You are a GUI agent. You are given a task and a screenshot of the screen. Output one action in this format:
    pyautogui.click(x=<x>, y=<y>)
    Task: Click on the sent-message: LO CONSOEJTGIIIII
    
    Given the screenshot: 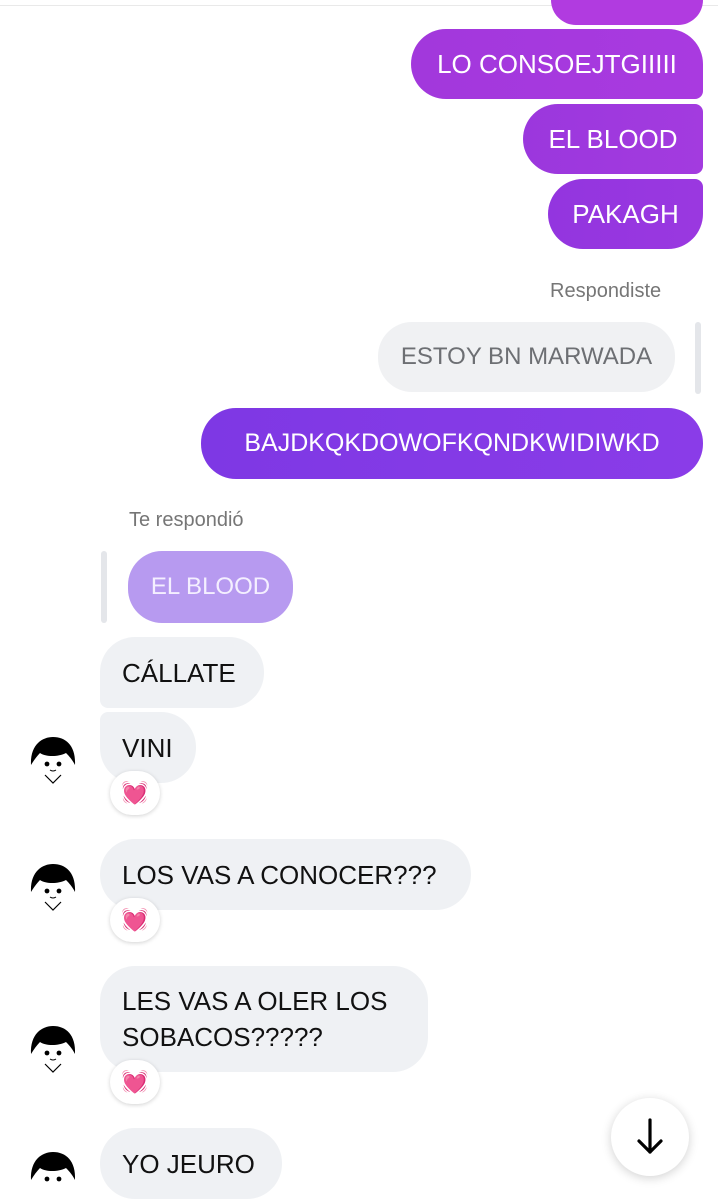 What is the action you would take?
    pyautogui.click(x=557, y=64)
    